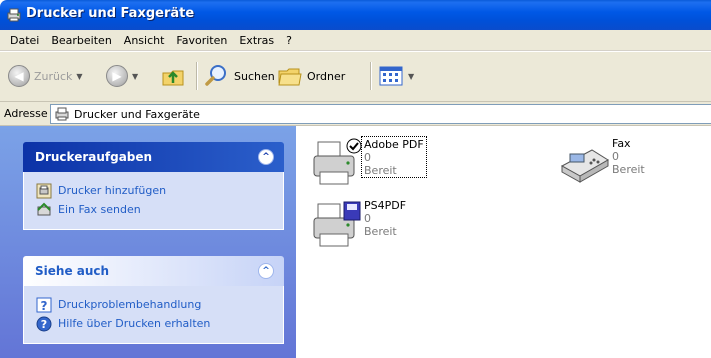 Image resolution: width=711 pixels, height=358 pixels. Describe the element at coordinates (110, 13) in the screenshot. I see `window-title: Drucker und Faxgeräte` at that location.